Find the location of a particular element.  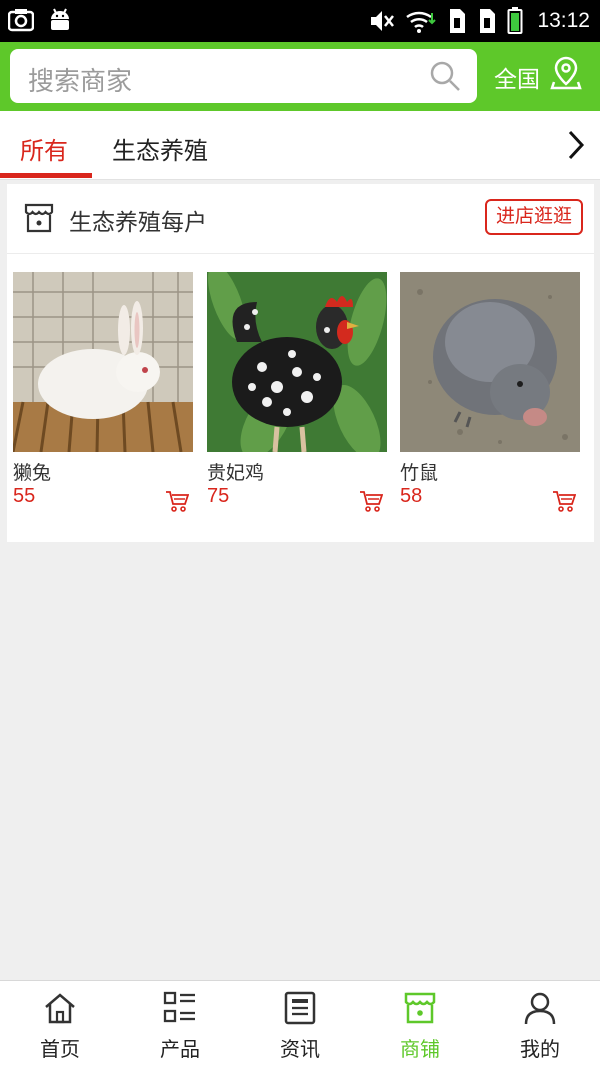

nav-news: 资讯 is located at coordinates (300, 1024).